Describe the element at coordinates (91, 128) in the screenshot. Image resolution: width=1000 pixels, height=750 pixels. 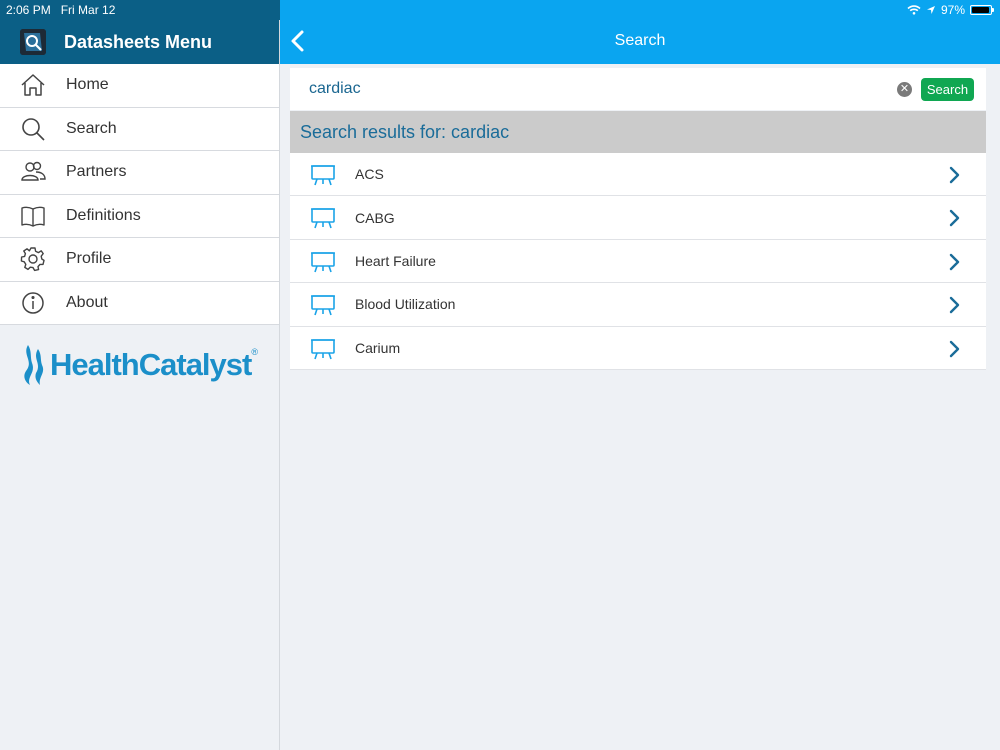
I see `sidebar-item-label: Search` at that location.